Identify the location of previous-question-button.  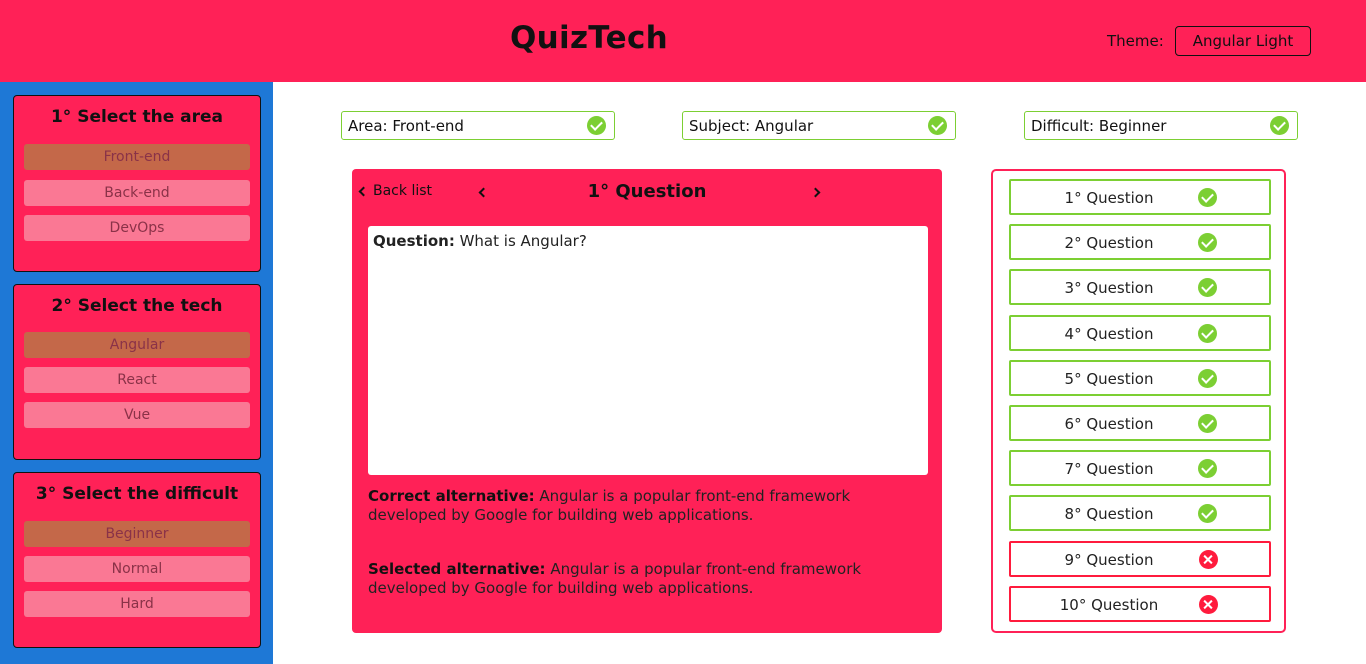
(483, 192).